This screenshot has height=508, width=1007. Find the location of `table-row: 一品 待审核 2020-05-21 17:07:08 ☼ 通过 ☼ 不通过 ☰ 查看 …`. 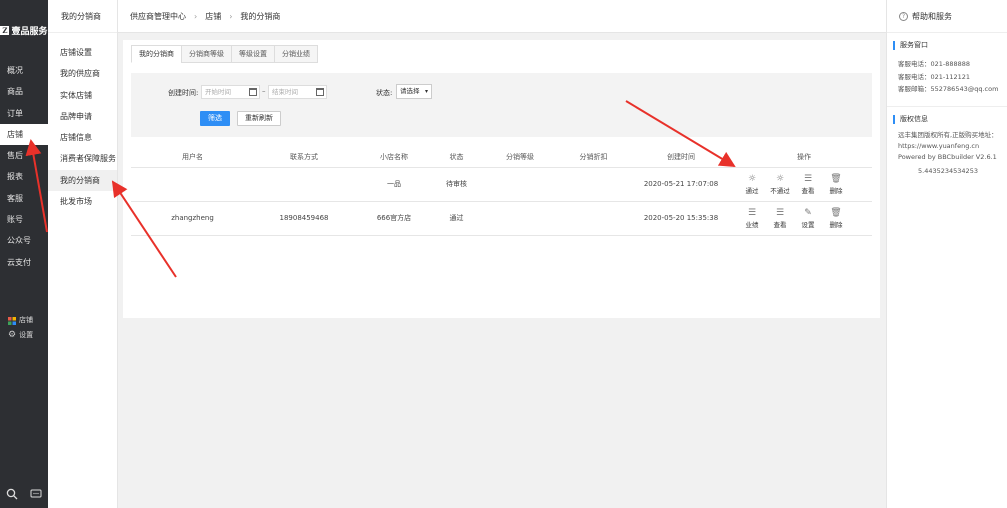

table-row: 一品 待审核 2020-05-21 17:07:08 ☼ 通过 ☼ 不通过 ☰ 查看 … is located at coordinates (501, 184).